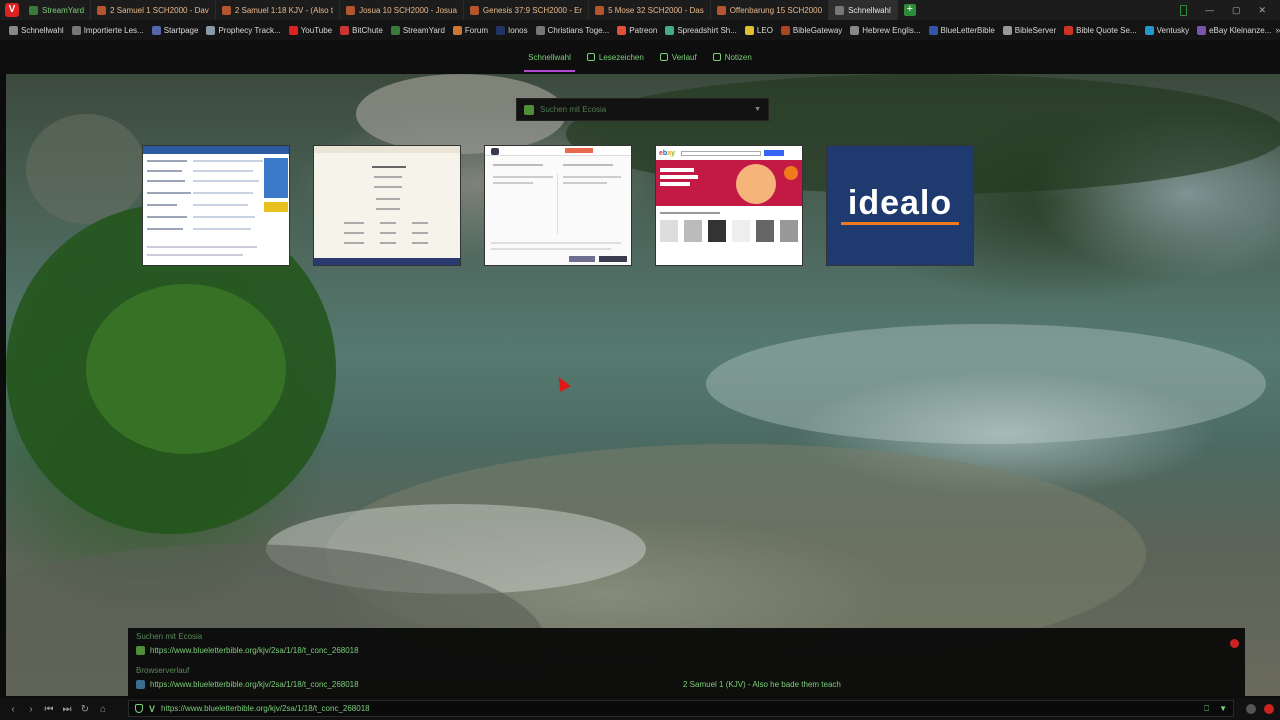  What do you see at coordinates (900, 223) in the screenshot?
I see `idealo-logo-underline` at bounding box center [900, 223].